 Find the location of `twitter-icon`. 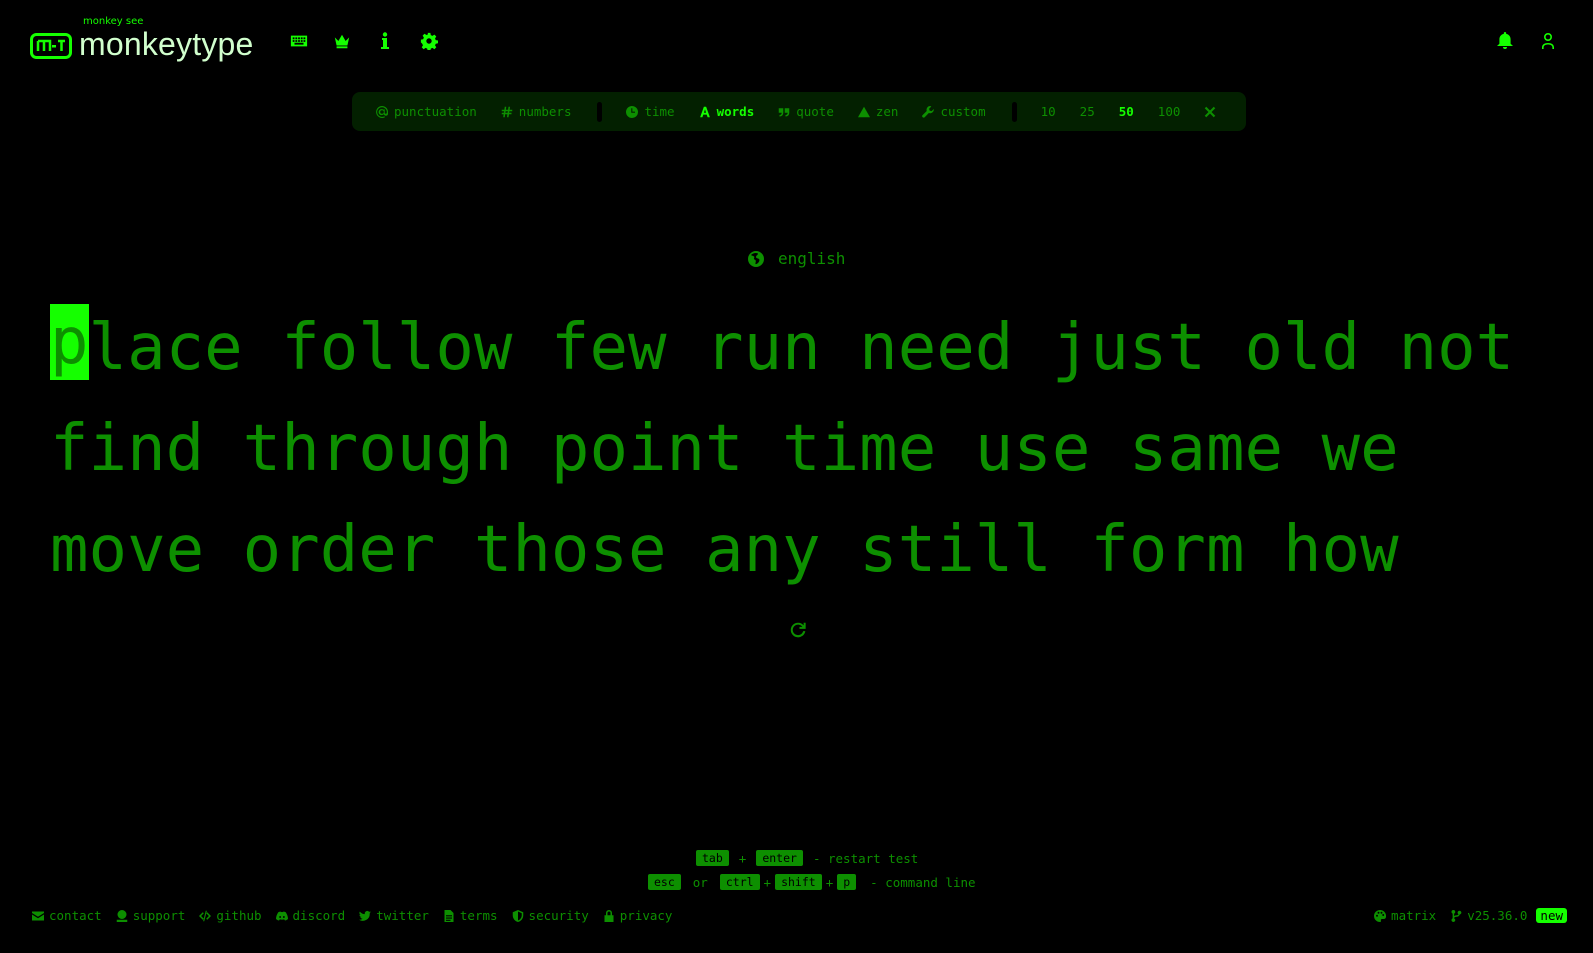

twitter-icon is located at coordinates (365, 915).